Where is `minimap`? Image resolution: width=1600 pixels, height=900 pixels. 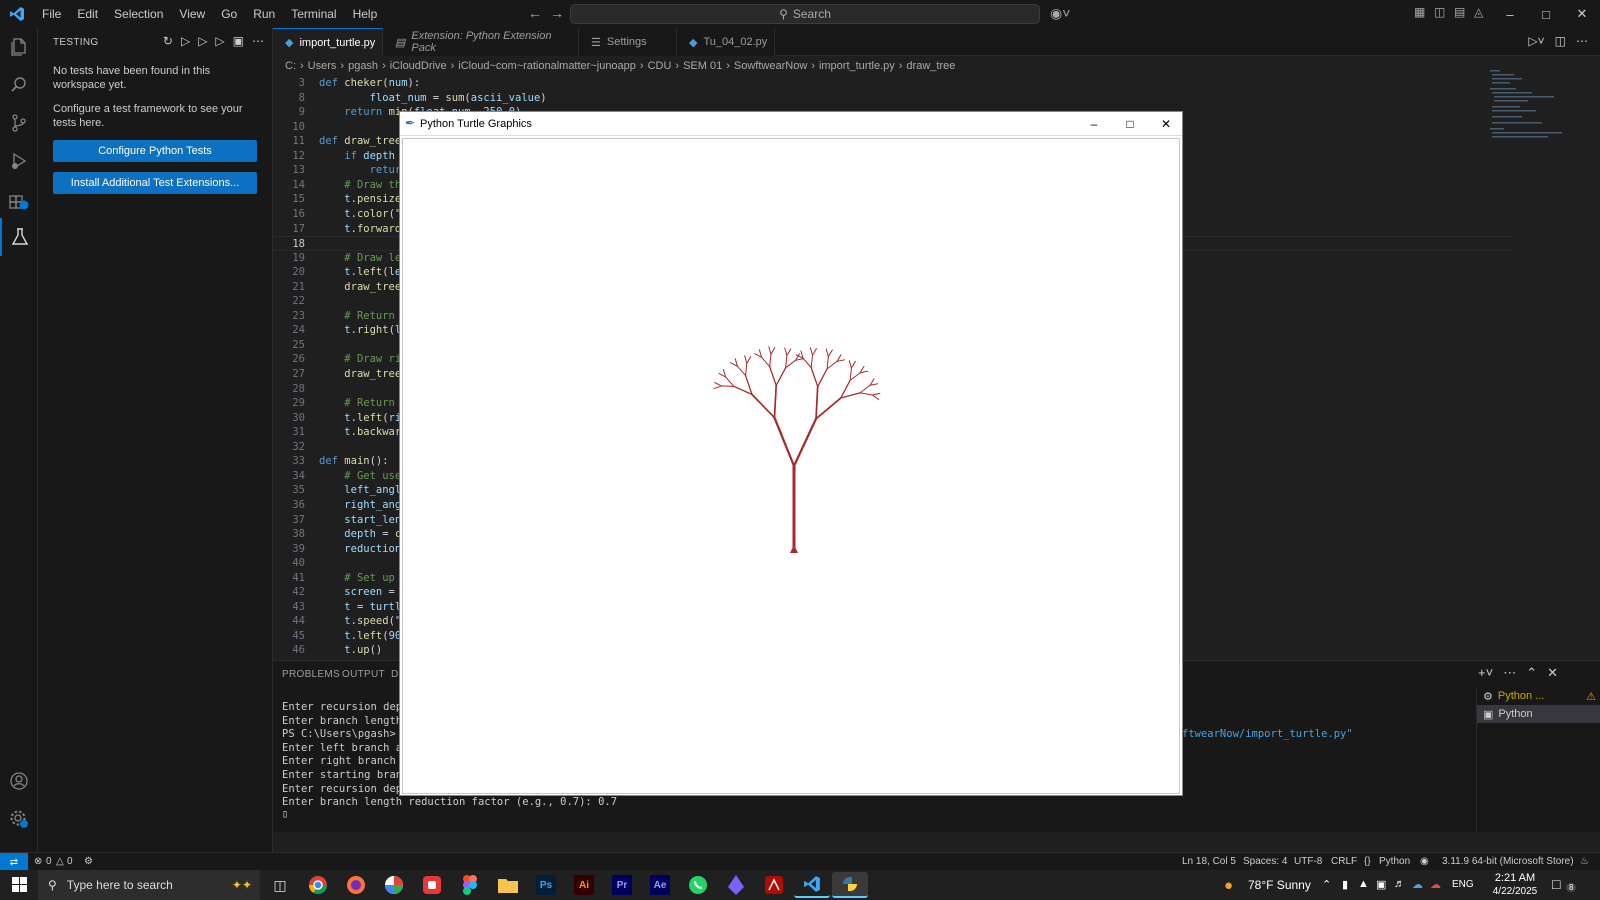
minimap is located at coordinates (1526, 116).